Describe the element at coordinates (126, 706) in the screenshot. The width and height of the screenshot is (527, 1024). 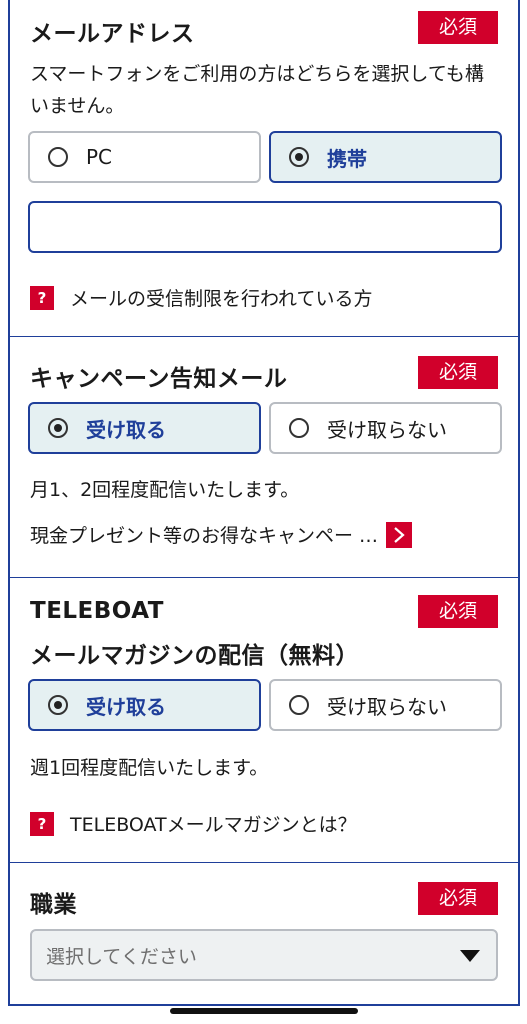
I see `magazine-option-receive-label: 受け取る` at that location.